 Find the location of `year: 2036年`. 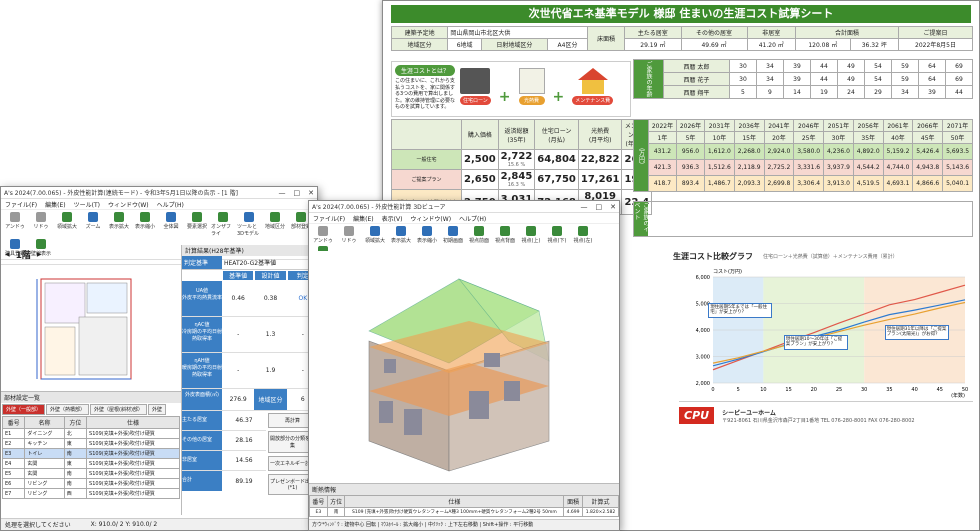

year: 2036年 is located at coordinates (749, 125).